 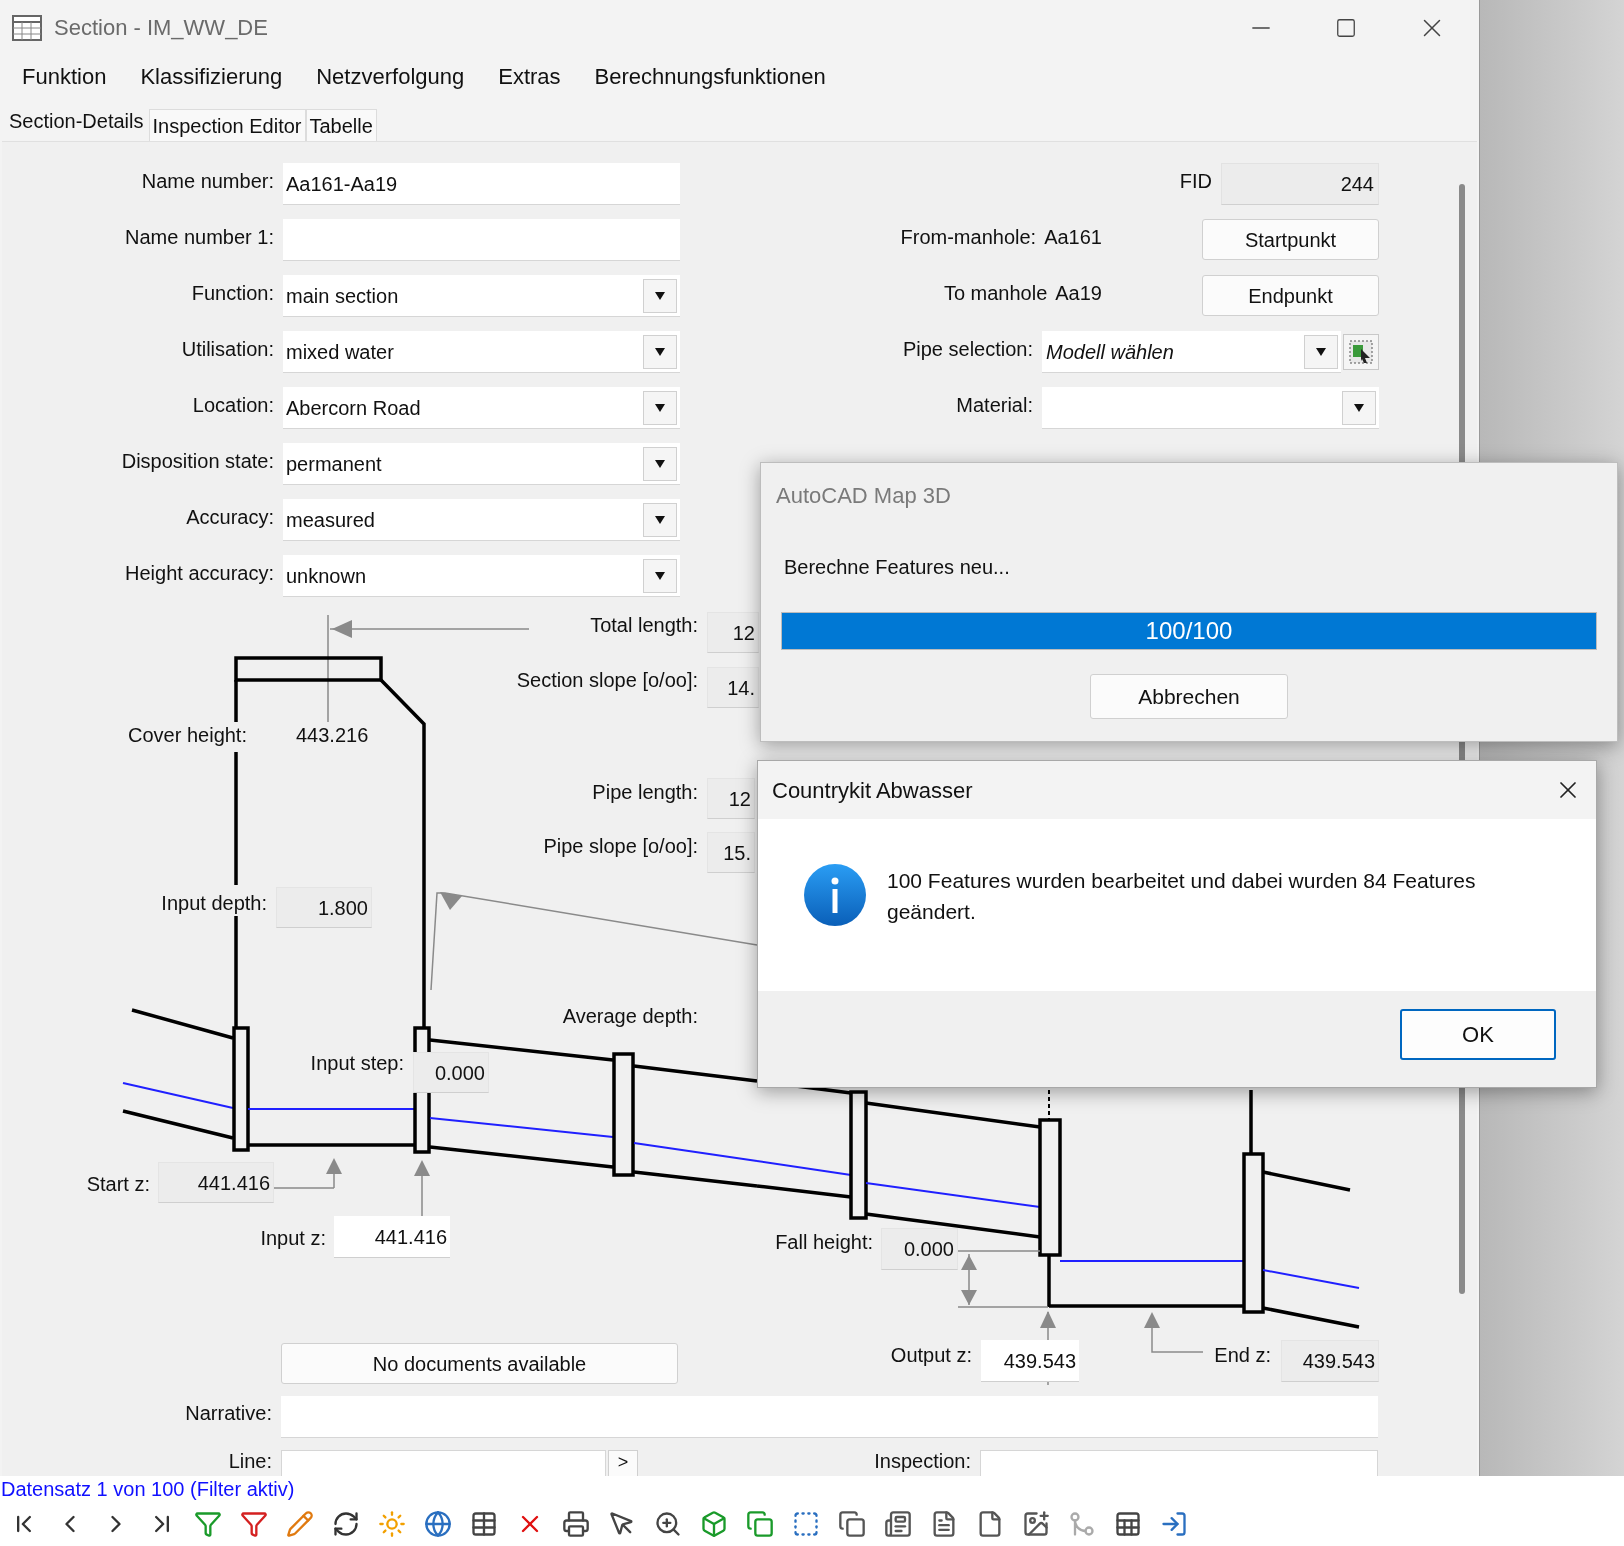 What do you see at coordinates (481, 240) in the screenshot?
I see `text-field` at bounding box center [481, 240].